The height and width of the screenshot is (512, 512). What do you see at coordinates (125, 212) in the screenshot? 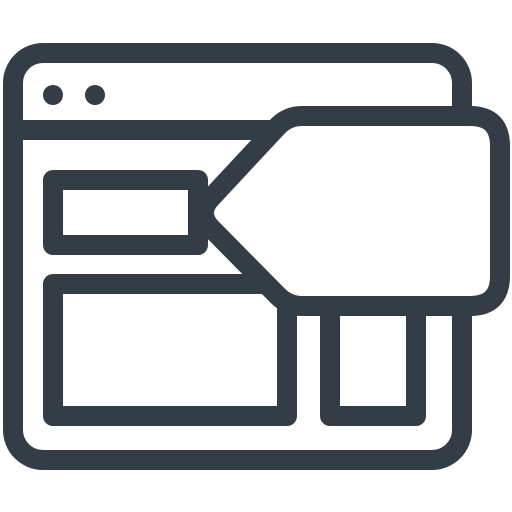
I see `header-block` at bounding box center [125, 212].